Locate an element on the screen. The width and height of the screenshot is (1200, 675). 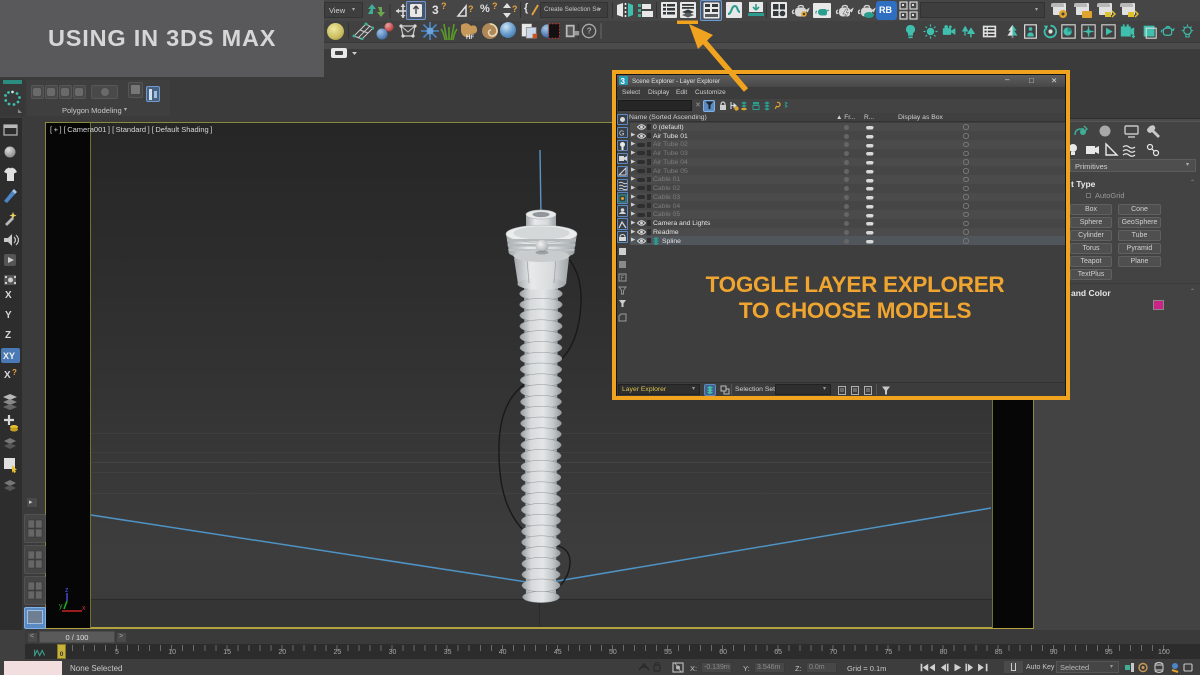
svg-text: y is located at coordinates (61, 606).